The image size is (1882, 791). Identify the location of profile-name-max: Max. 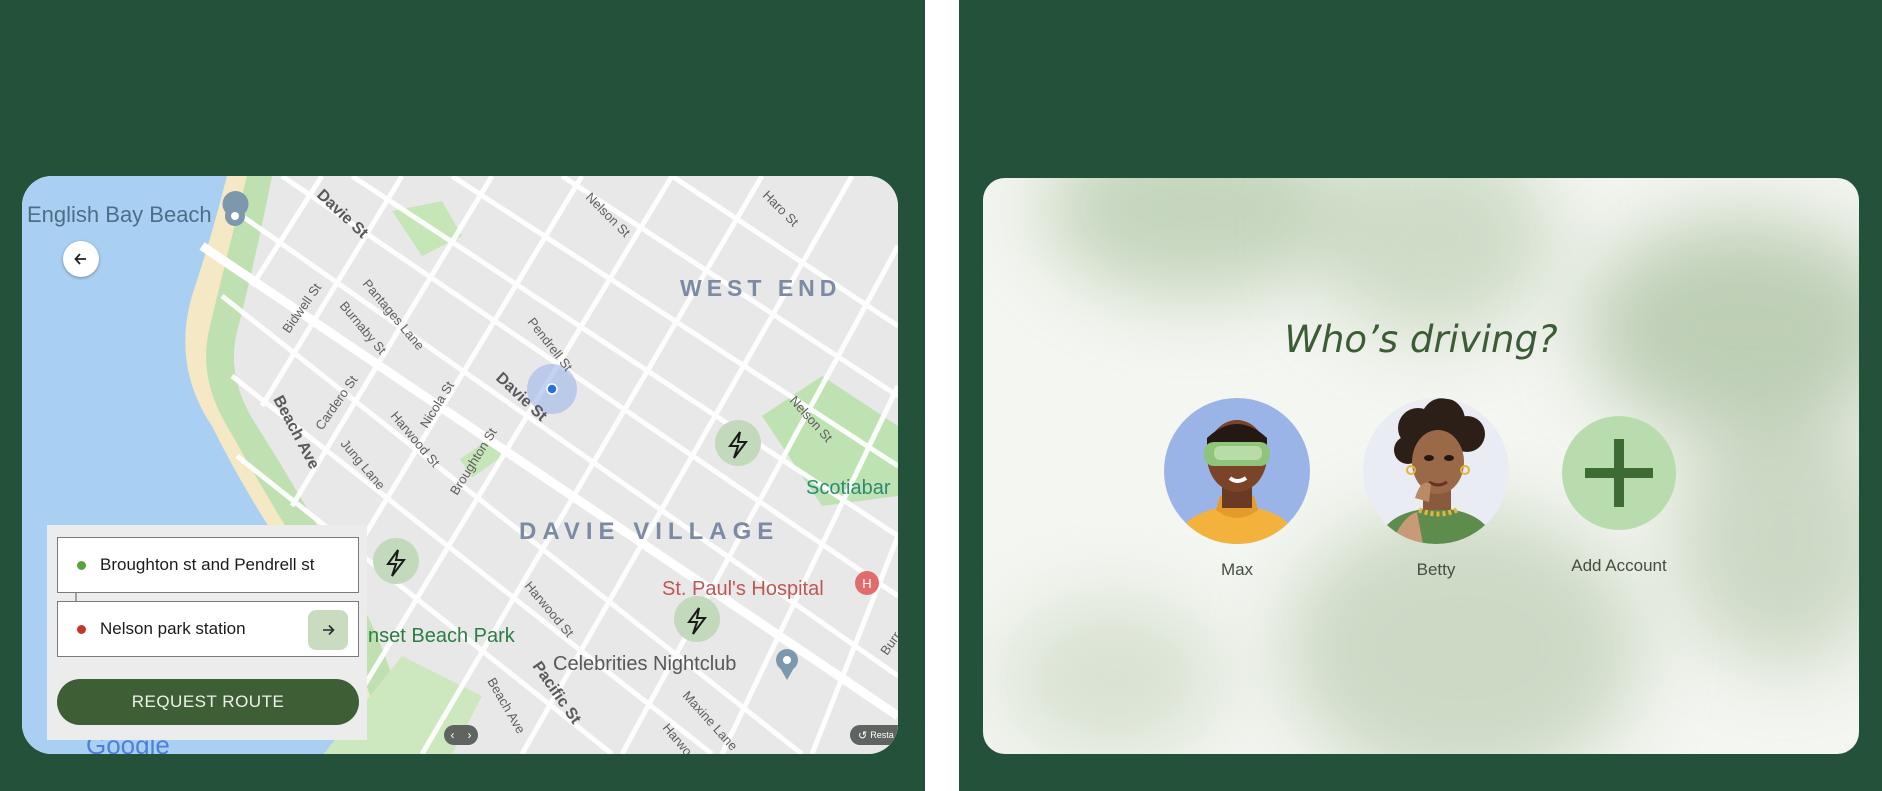
(1237, 569).